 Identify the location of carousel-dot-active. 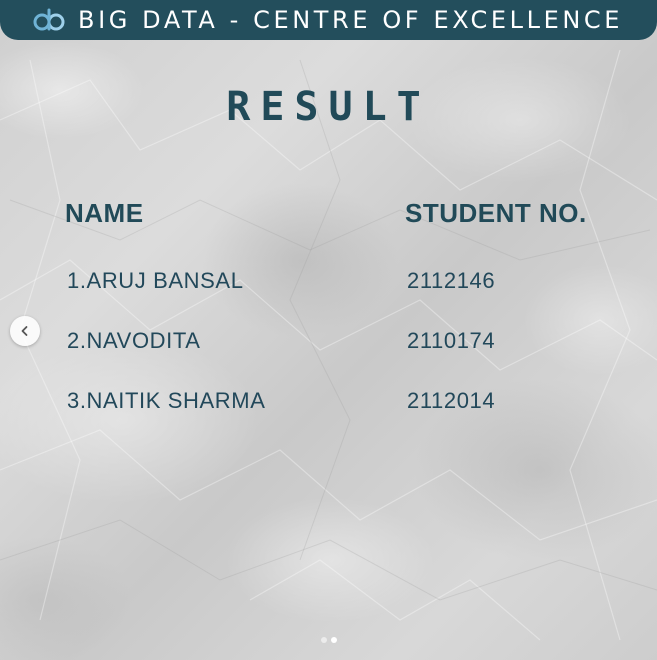
(333, 640).